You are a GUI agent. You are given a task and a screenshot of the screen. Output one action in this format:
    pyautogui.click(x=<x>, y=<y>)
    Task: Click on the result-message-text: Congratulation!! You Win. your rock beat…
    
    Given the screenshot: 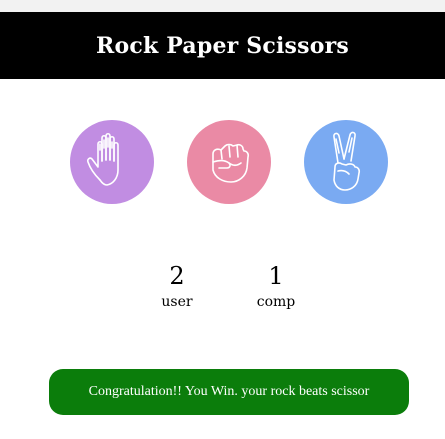 What is the action you would take?
    pyautogui.click(x=229, y=391)
    